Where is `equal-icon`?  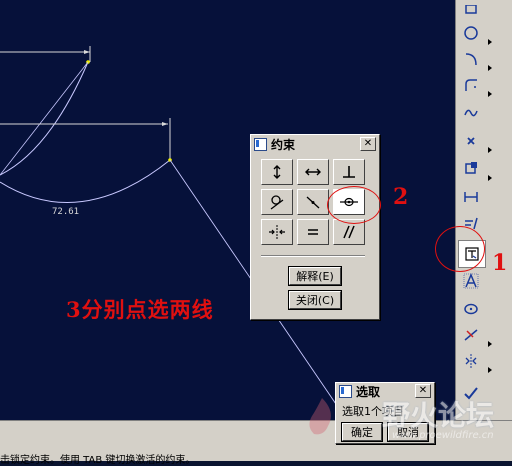 equal-icon is located at coordinates (313, 232).